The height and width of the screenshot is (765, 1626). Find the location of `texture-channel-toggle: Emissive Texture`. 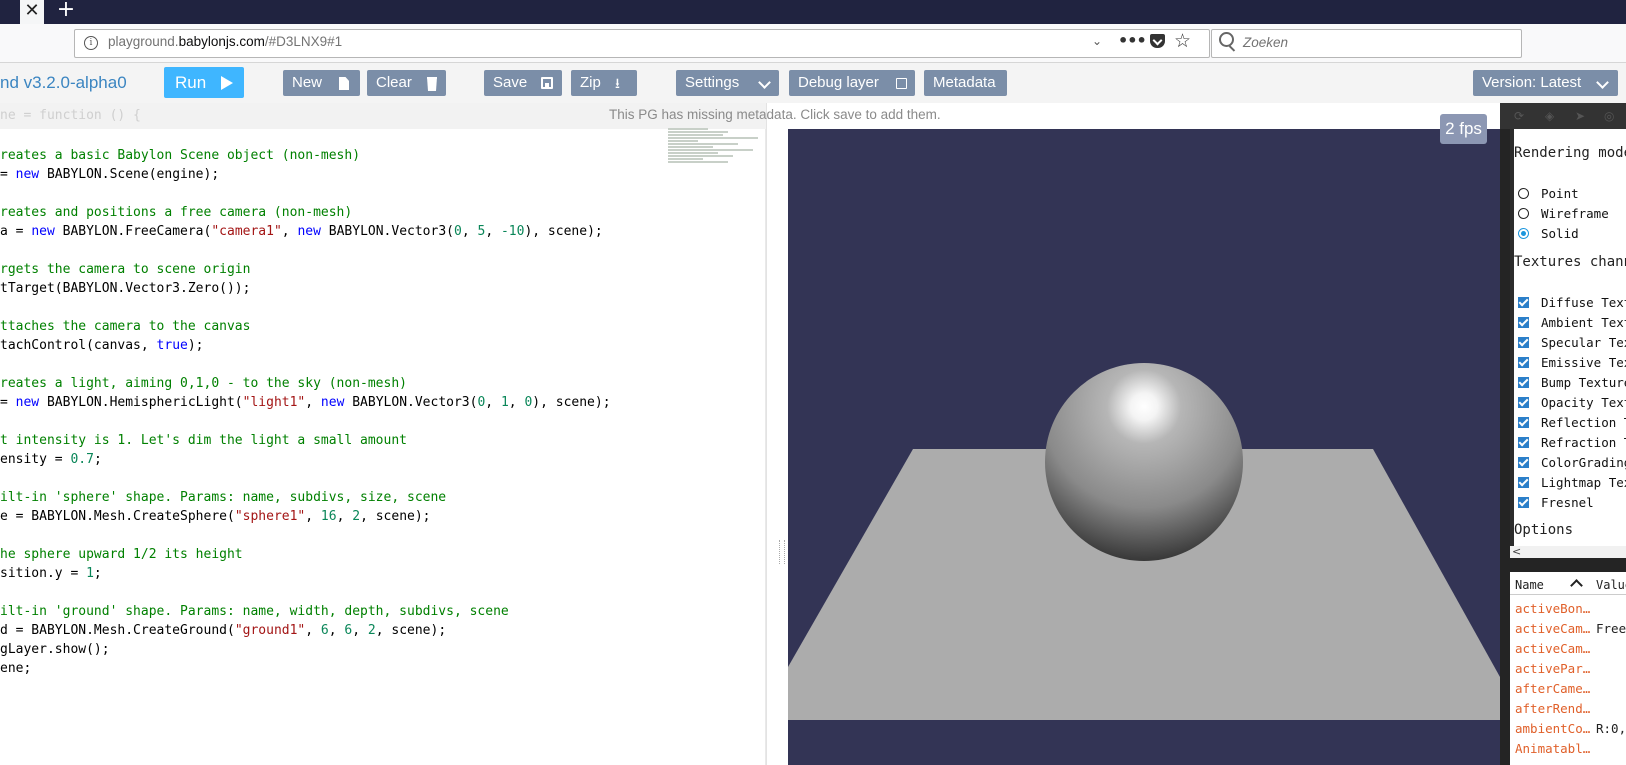

texture-channel-toggle: Emissive Texture is located at coordinates (1572, 362).